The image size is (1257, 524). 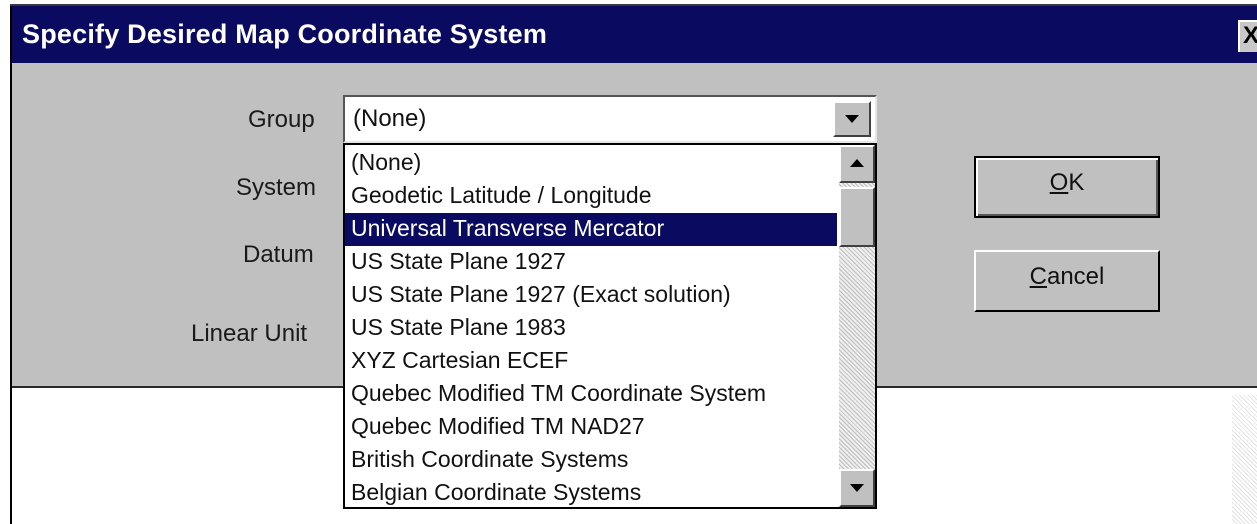 I want to click on dropdown-item: US State Plane 1983, so click(x=591, y=328).